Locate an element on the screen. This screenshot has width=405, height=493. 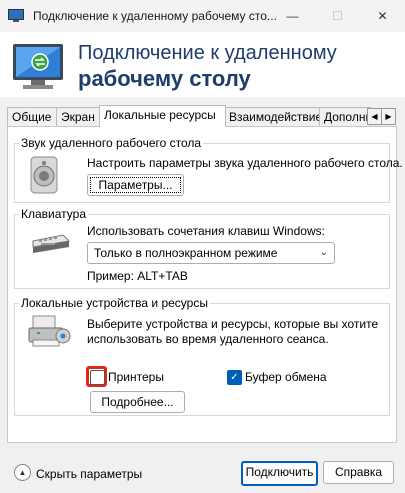
tab-local-resources: Локальные ресурсы is located at coordinates (162, 116).